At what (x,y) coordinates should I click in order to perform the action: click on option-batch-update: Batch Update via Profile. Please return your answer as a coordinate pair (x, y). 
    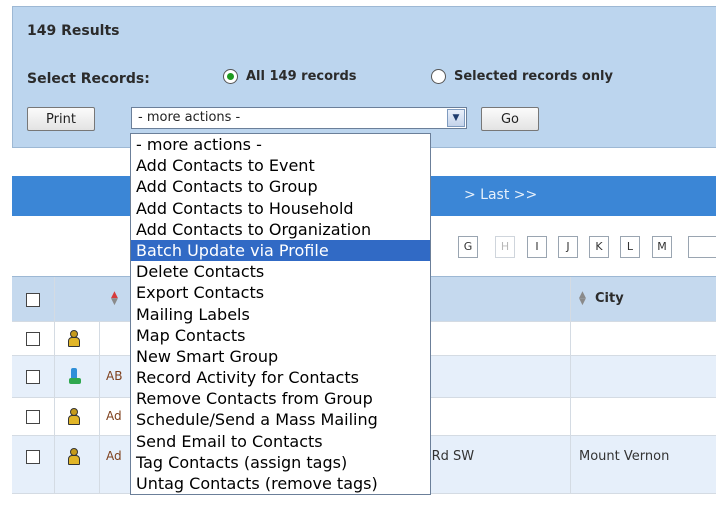
    Looking at the image, I should click on (280, 250).